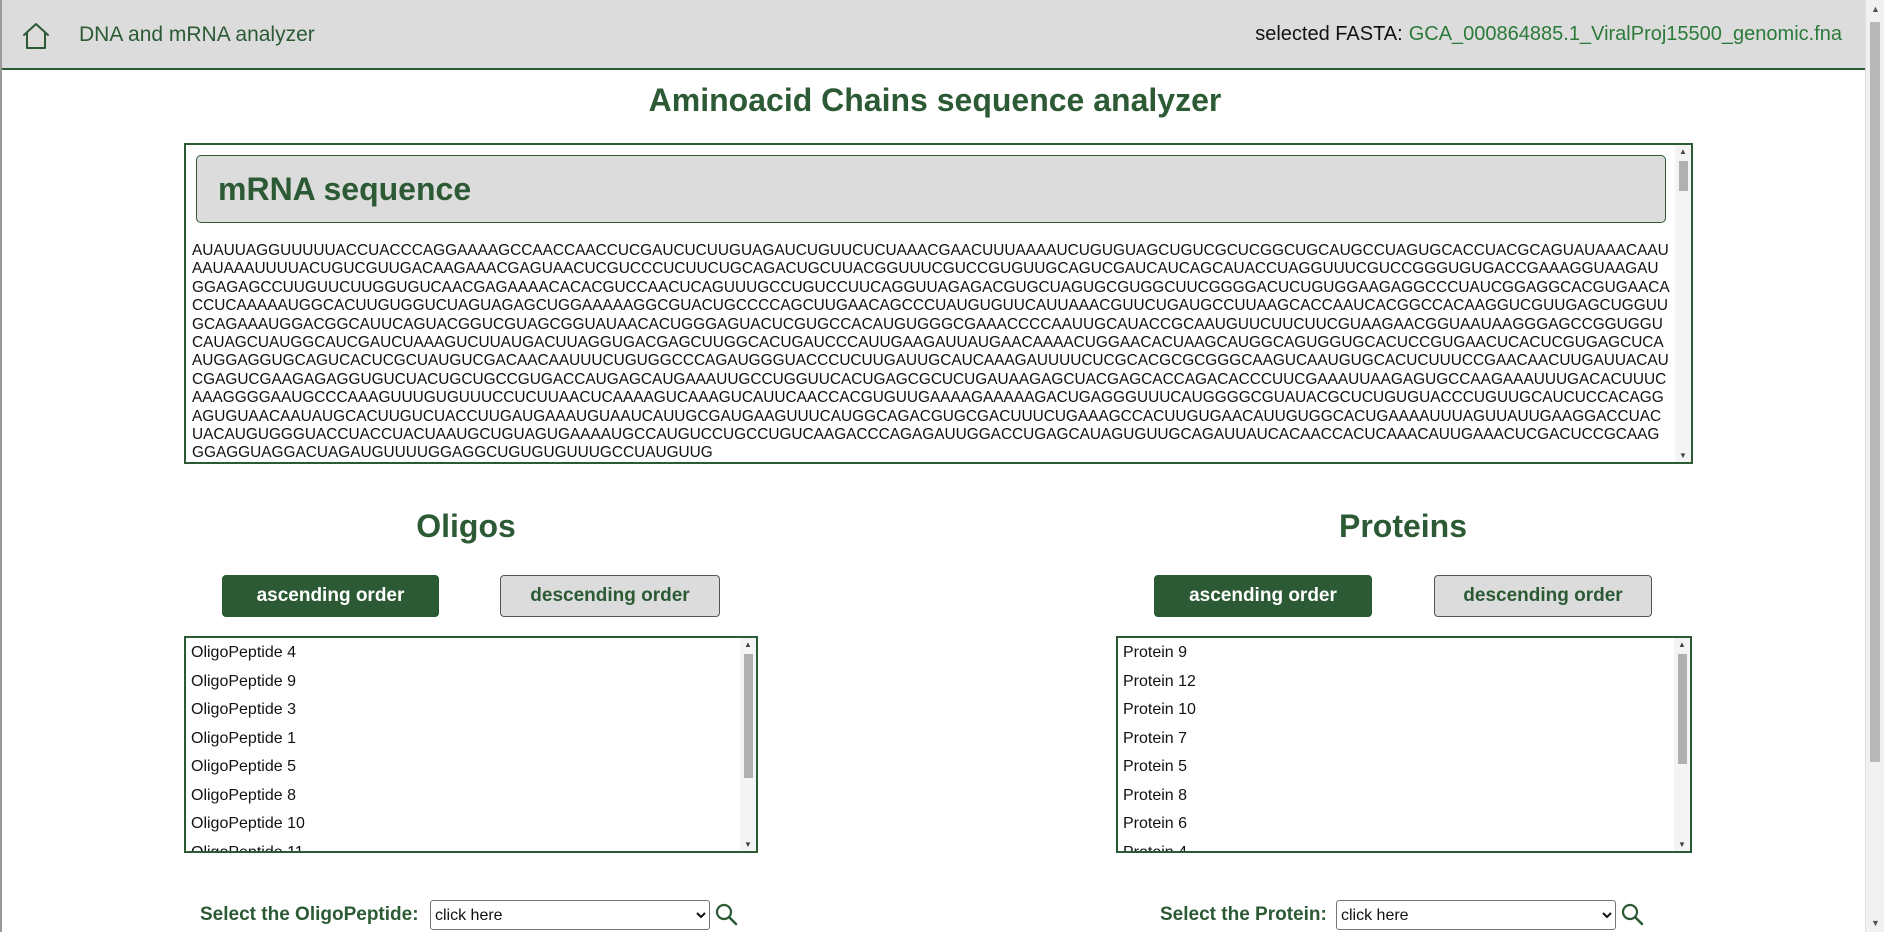 The height and width of the screenshot is (932, 1884). I want to click on app-name-link: DNA and mRNA analyzer, so click(197, 35).